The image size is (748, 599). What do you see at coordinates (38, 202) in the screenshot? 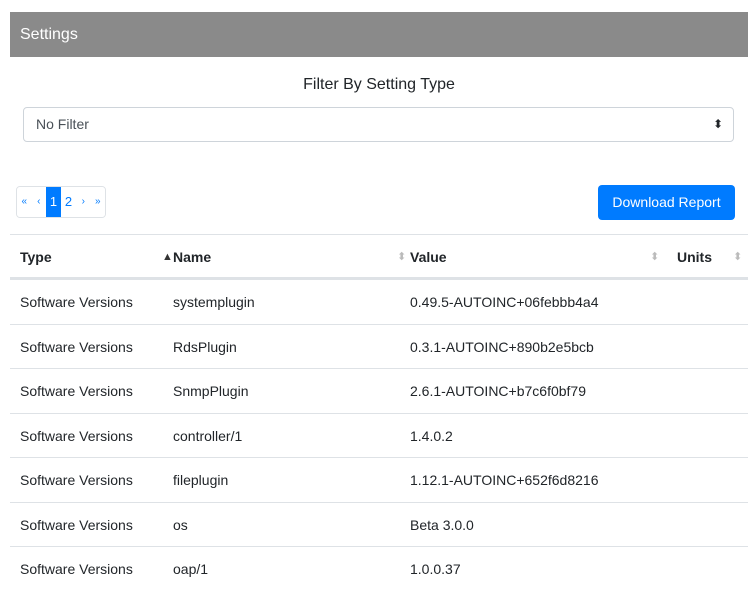
I see `prev-page-button: ‹` at bounding box center [38, 202].